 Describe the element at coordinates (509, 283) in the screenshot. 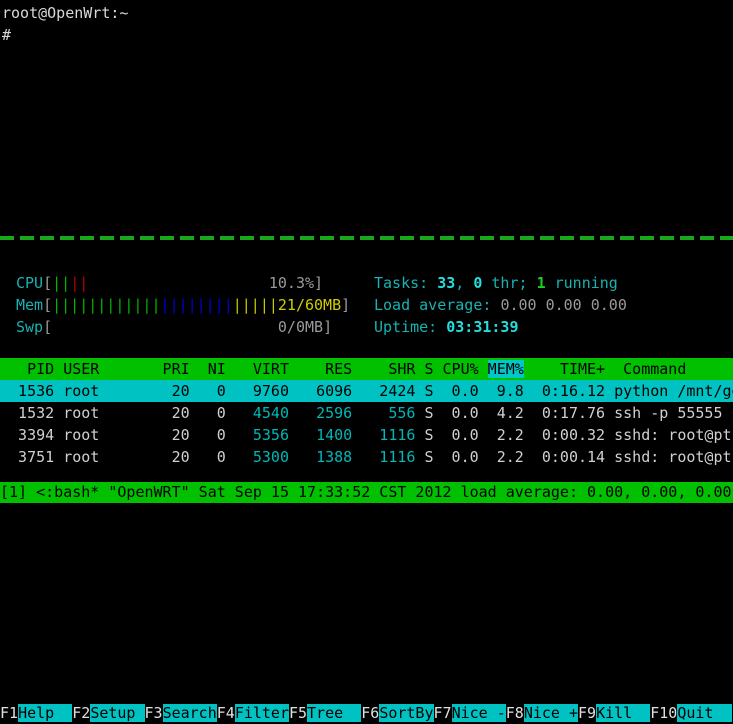

I see `thread-label: thr;` at that location.